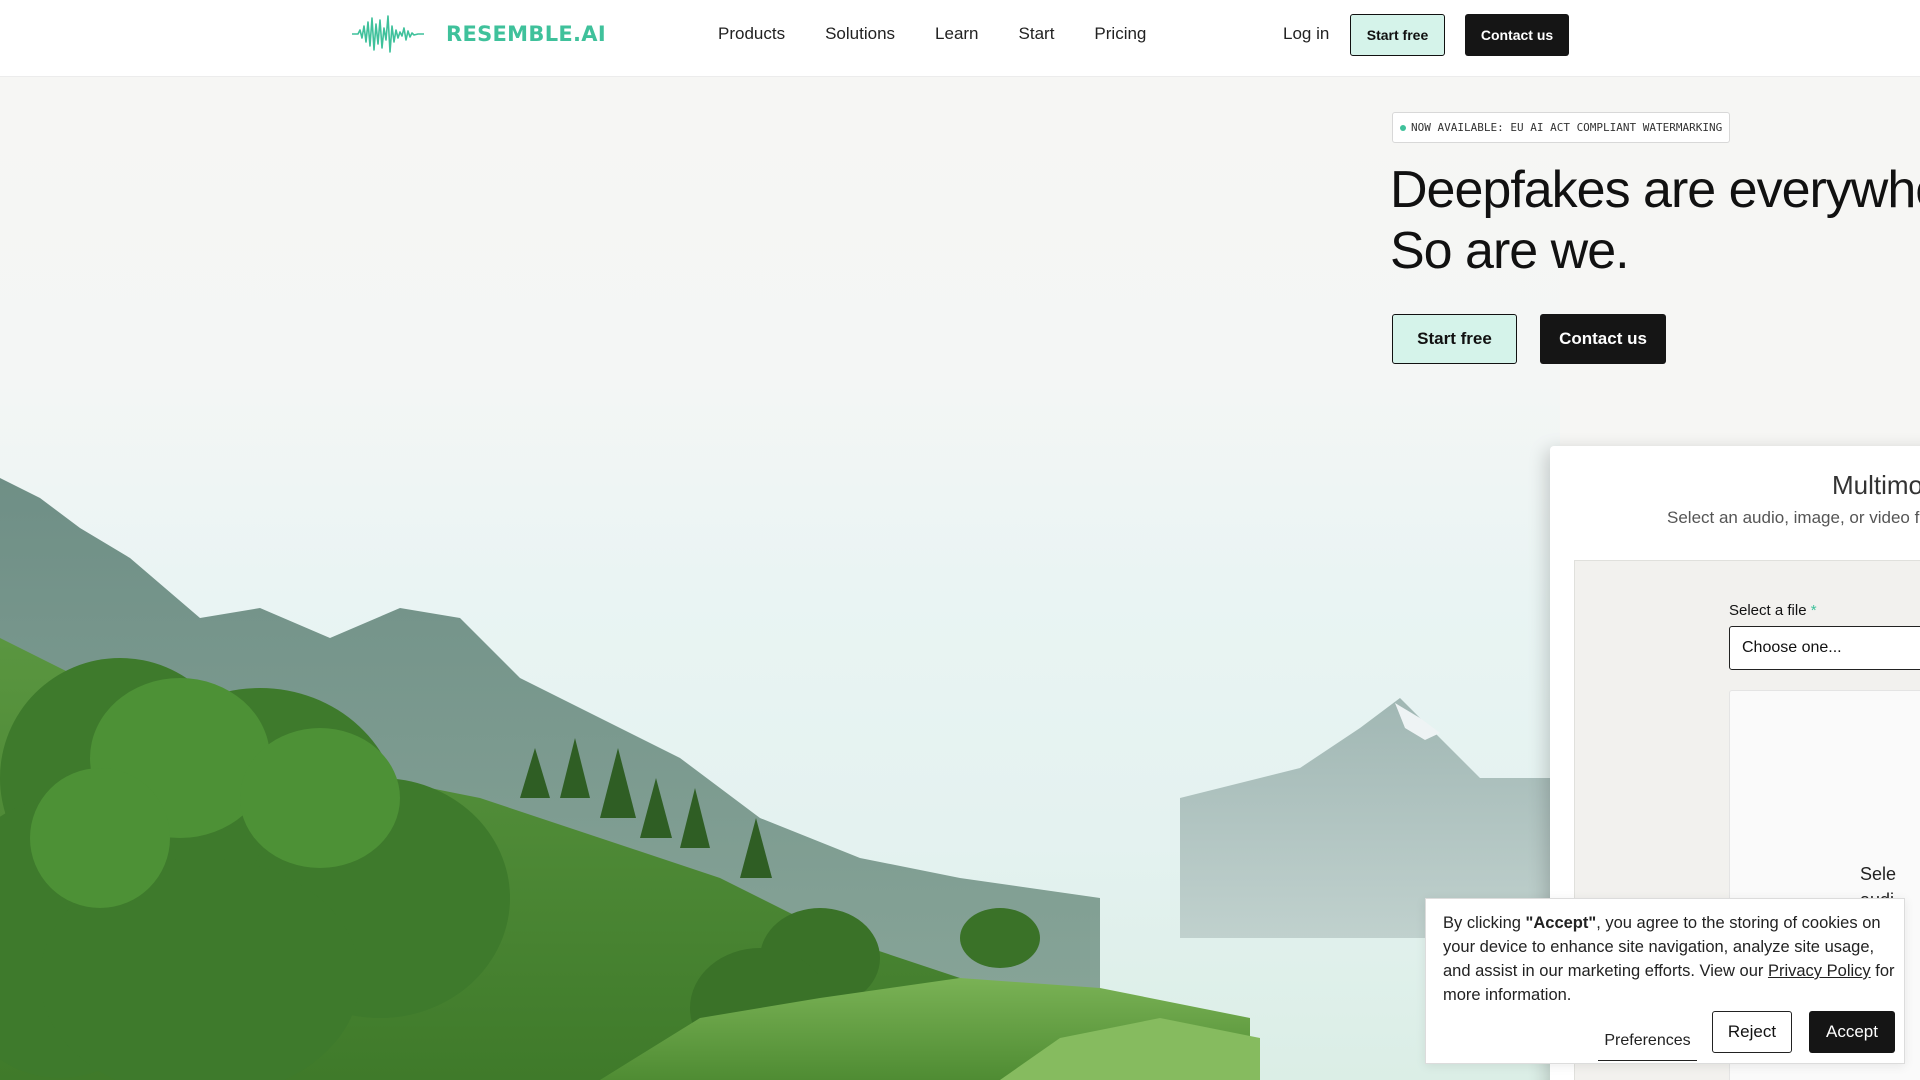 This screenshot has width=1920, height=1080. What do you see at coordinates (1120, 34) in the screenshot?
I see `nav-pricing: Pricing` at bounding box center [1120, 34].